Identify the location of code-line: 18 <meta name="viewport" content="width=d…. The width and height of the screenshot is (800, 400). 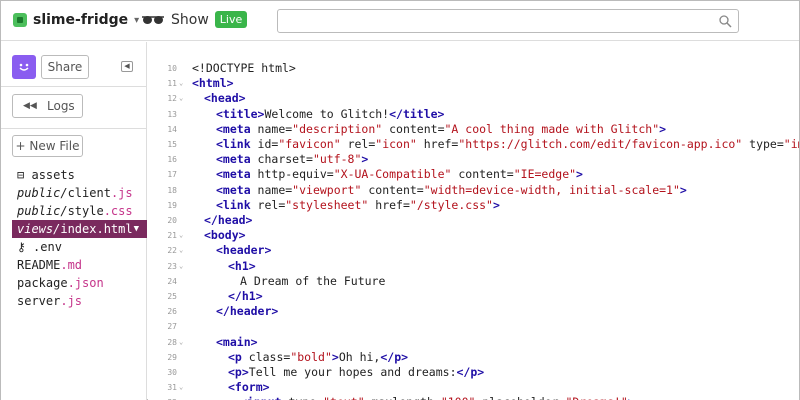
(473, 190).